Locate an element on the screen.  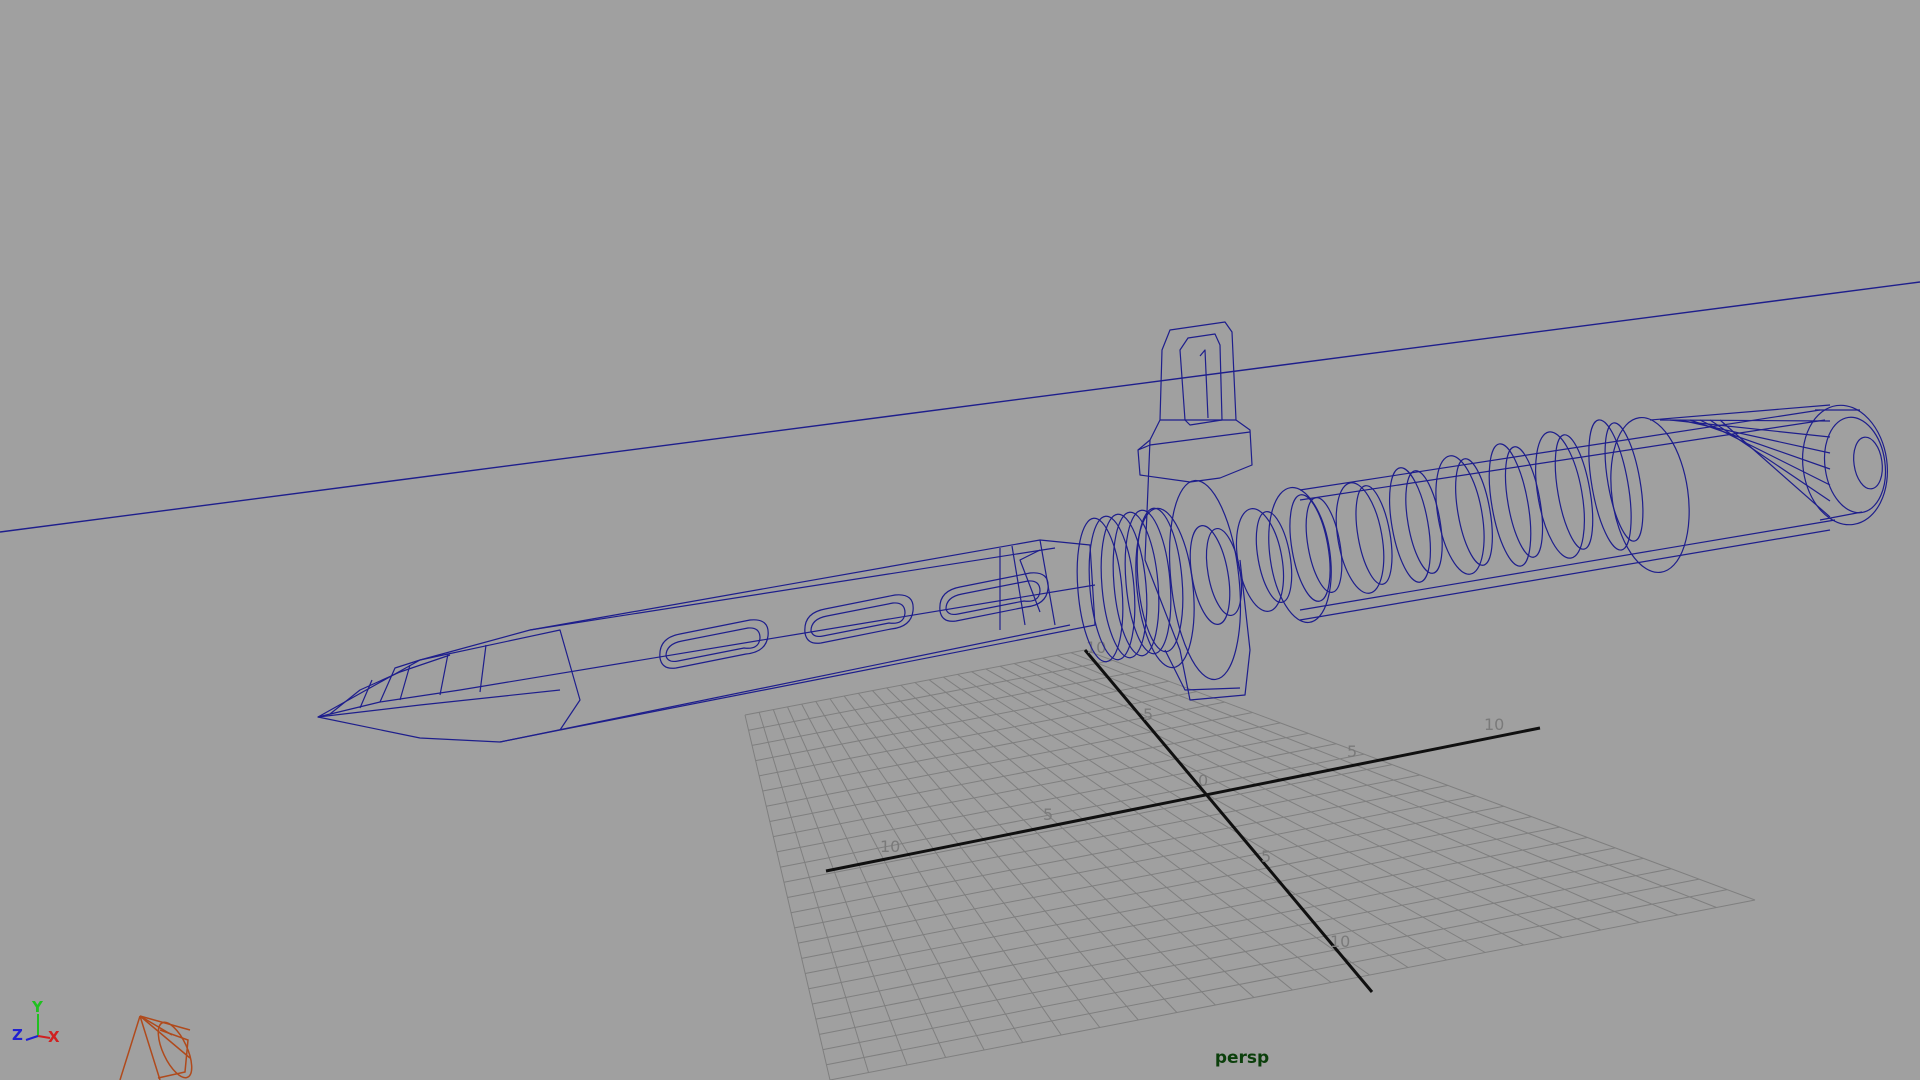
view-axis-icon: Y Z X is located at coordinates (35, 1023).